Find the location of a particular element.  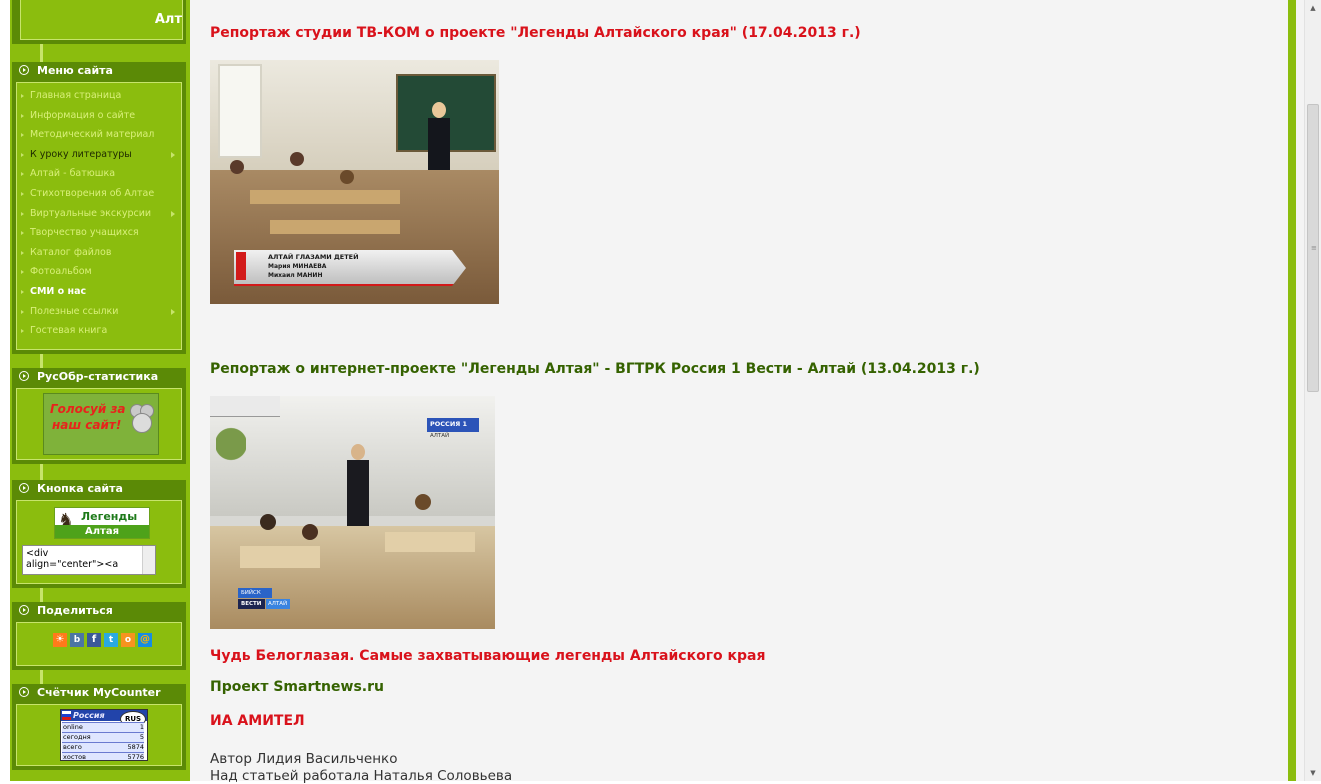

menu-item: Методический материал is located at coordinates (99, 135).